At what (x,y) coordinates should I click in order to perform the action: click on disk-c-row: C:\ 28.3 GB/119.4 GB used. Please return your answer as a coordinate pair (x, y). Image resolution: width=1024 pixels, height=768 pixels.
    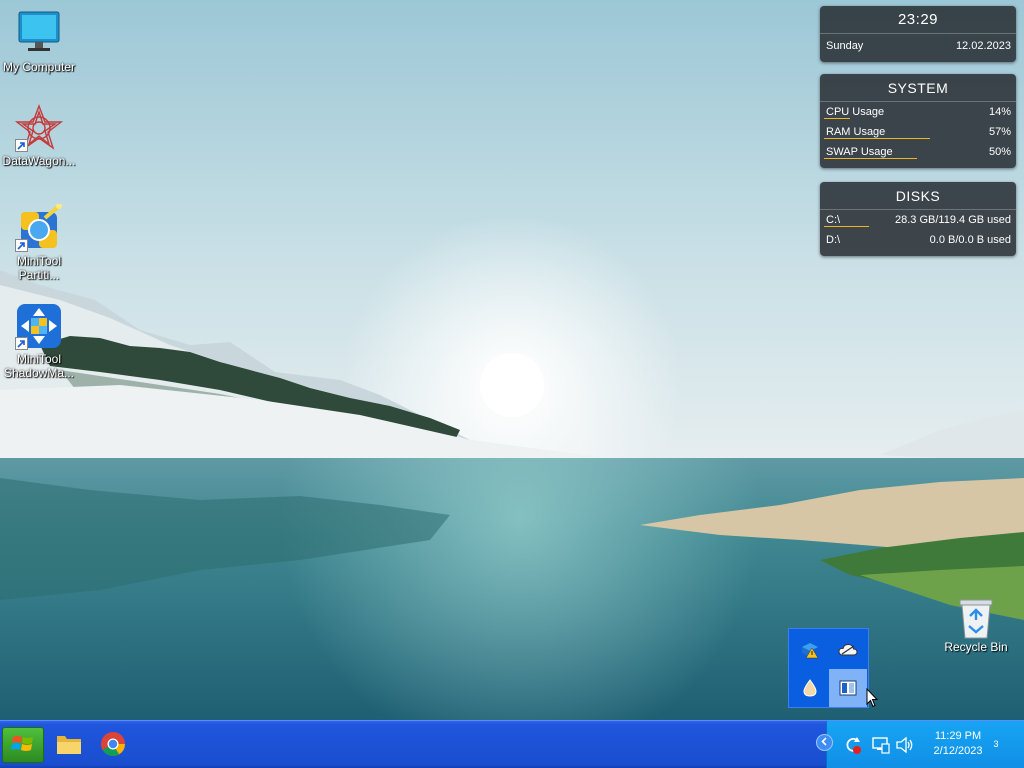
    Looking at the image, I should click on (918, 220).